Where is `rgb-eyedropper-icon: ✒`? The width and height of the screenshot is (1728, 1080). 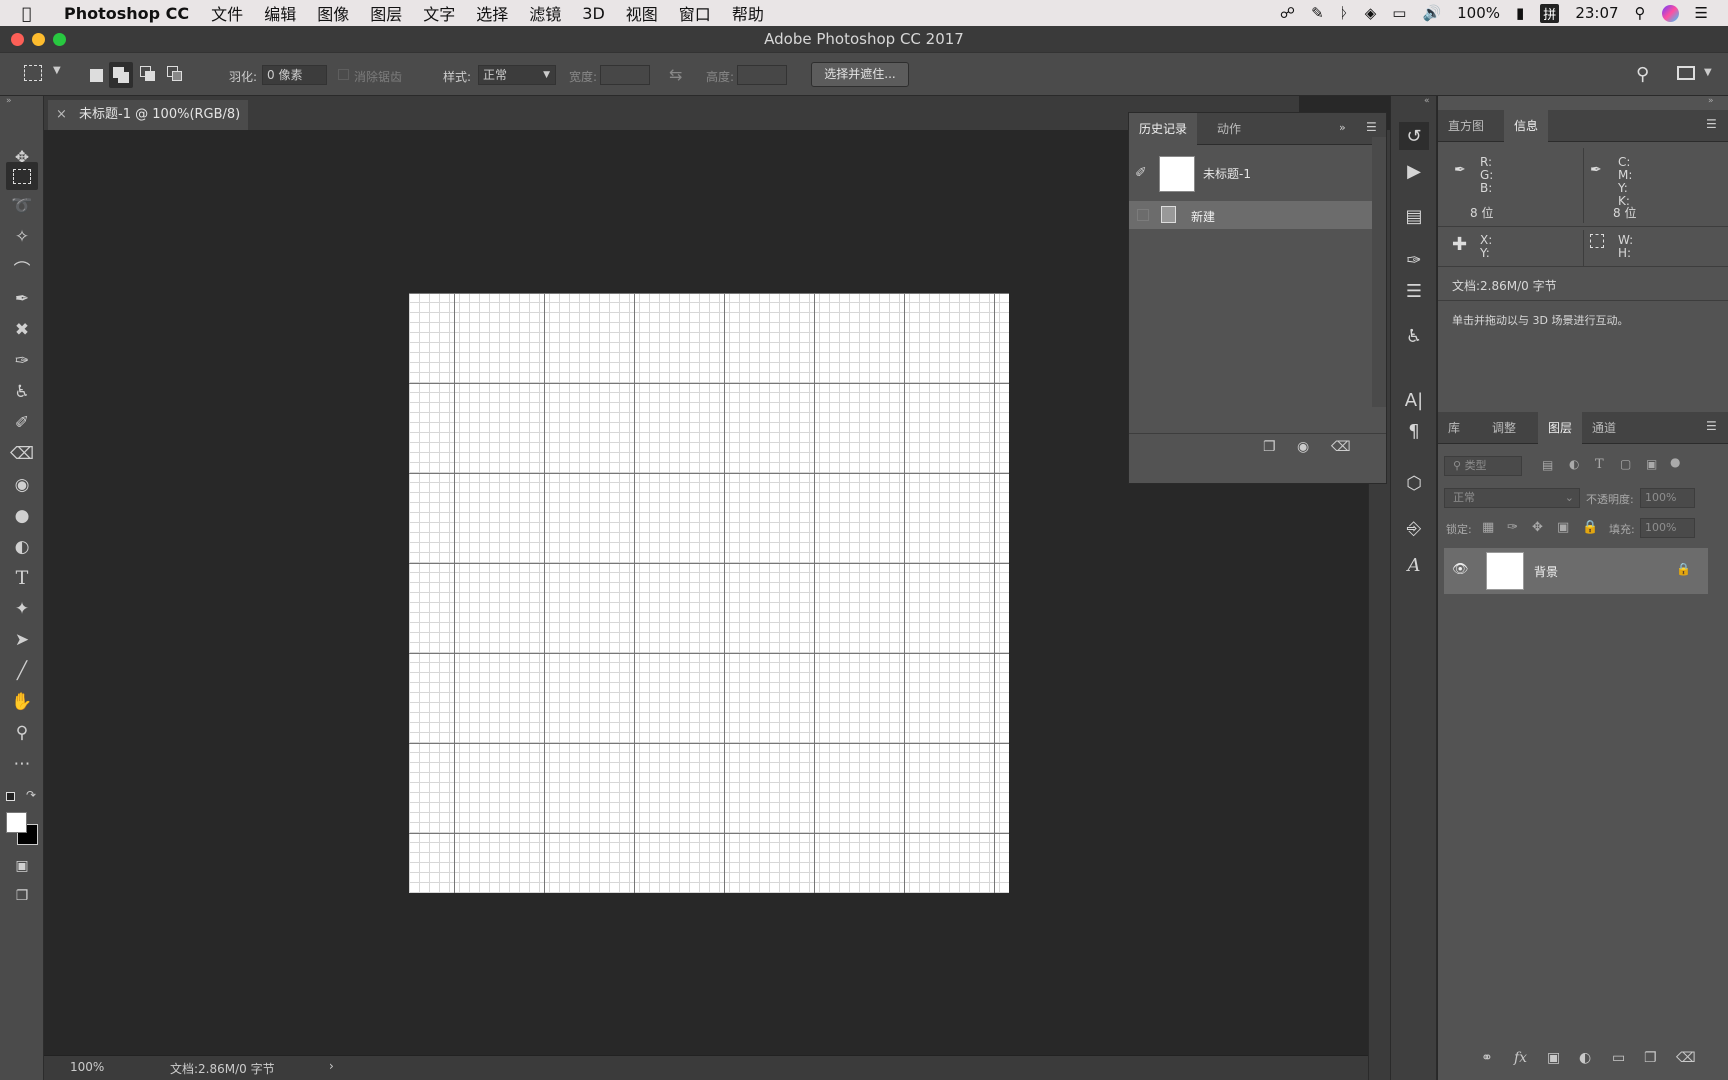 rgb-eyedropper-icon: ✒ is located at coordinates (1460, 170).